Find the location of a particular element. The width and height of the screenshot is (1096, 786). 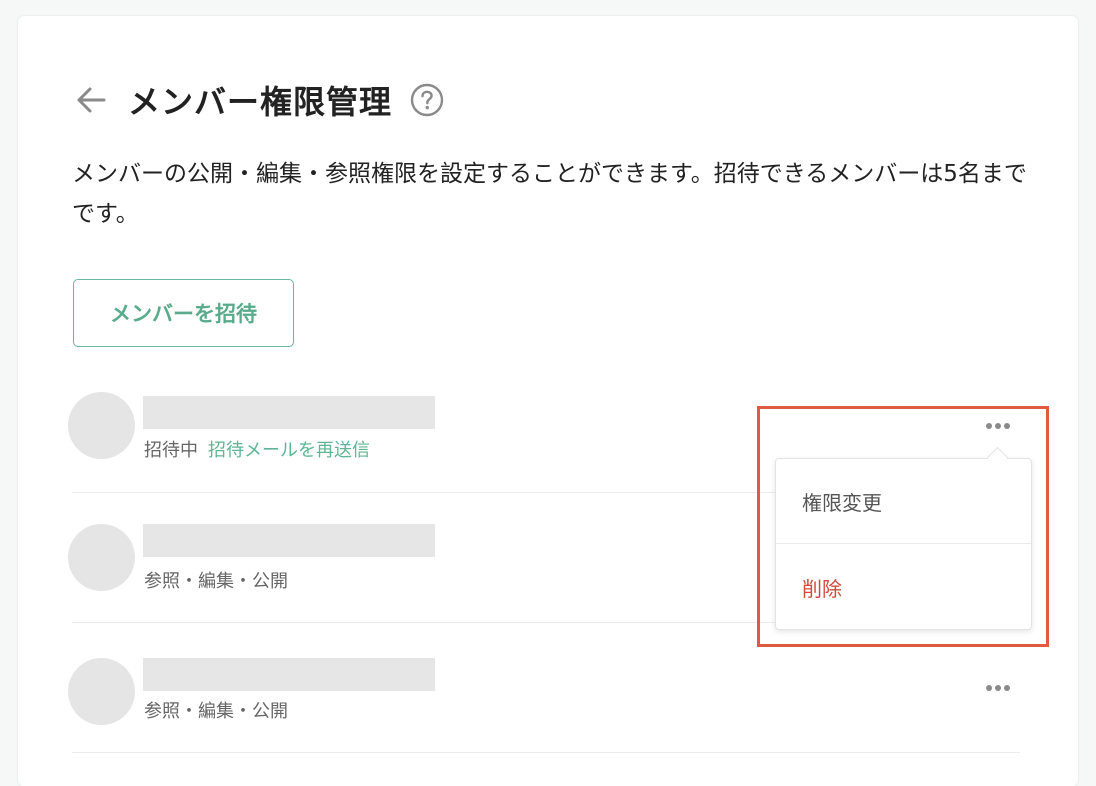

member-meta: 招待中 招待メールを再送信 is located at coordinates (257, 449).